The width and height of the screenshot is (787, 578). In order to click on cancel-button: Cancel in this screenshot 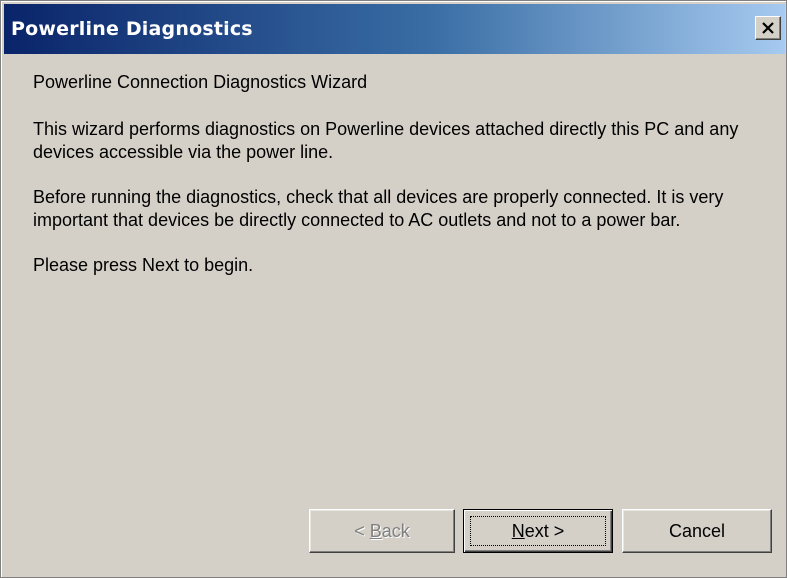, I will do `click(697, 531)`.